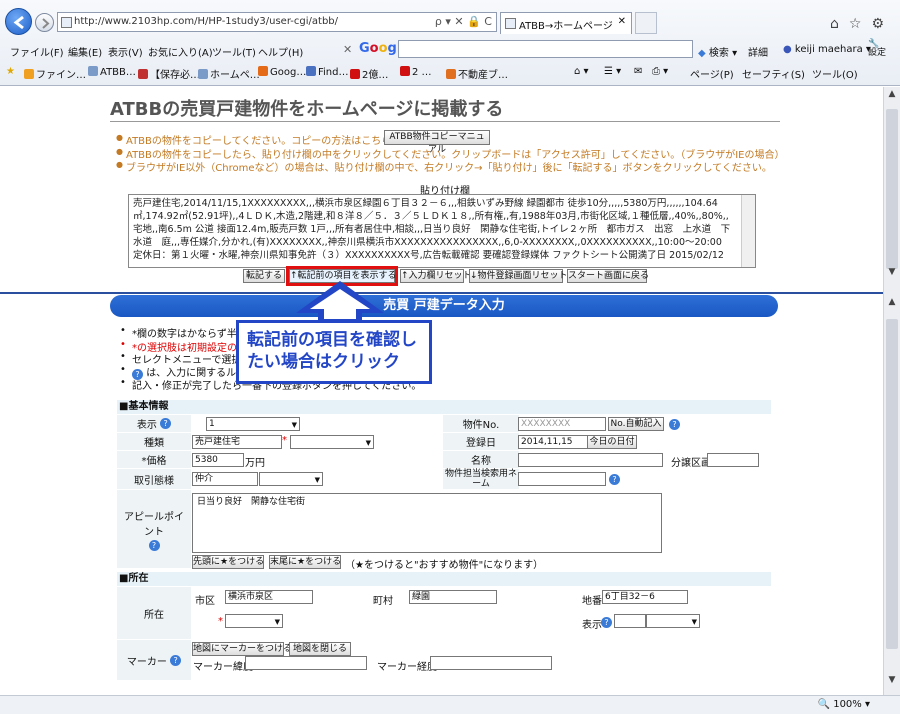 Image resolution: width=900 pixels, height=714 pixels. Describe the element at coordinates (638, 71) in the screenshot. I see `mail-icon: ✉` at that location.